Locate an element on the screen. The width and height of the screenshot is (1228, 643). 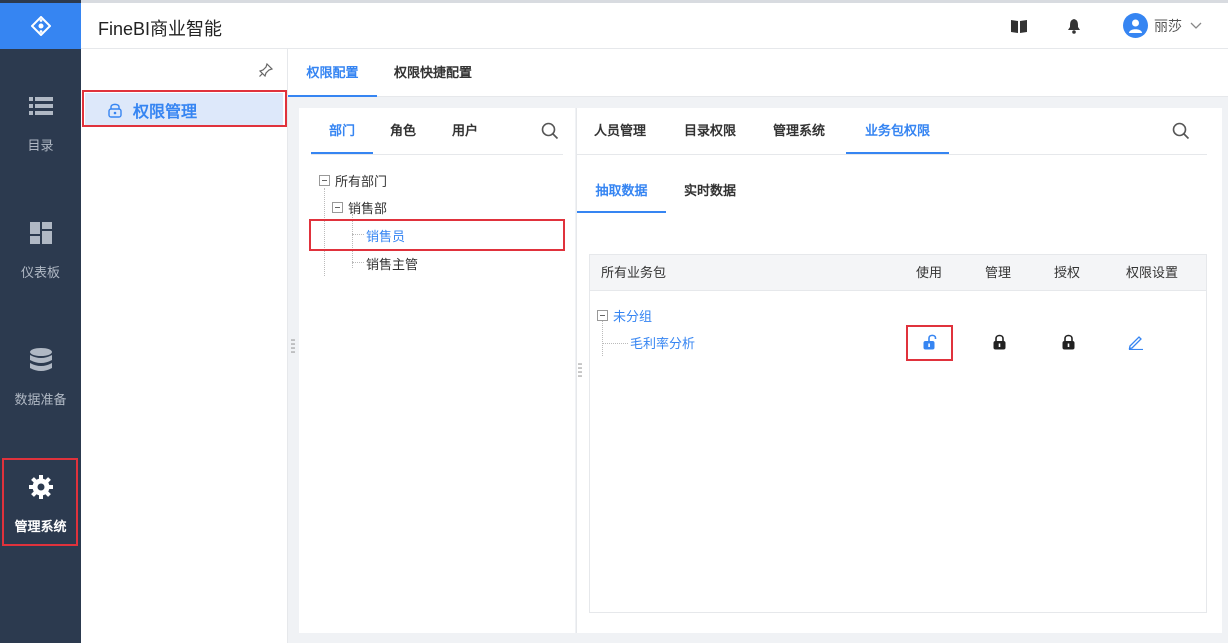
tab-realtime-data: 实时数据 is located at coordinates (710, 191).